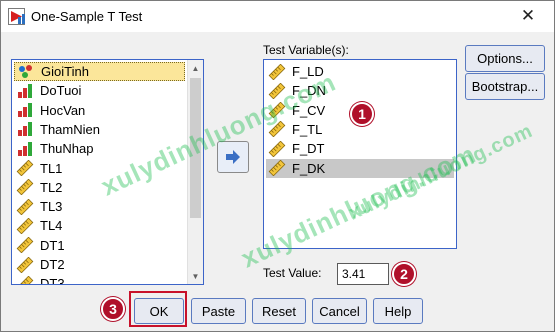 The width and height of the screenshot is (555, 332). Describe the element at coordinates (360, 148) in the screenshot. I see `list-item: F_DT` at that location.